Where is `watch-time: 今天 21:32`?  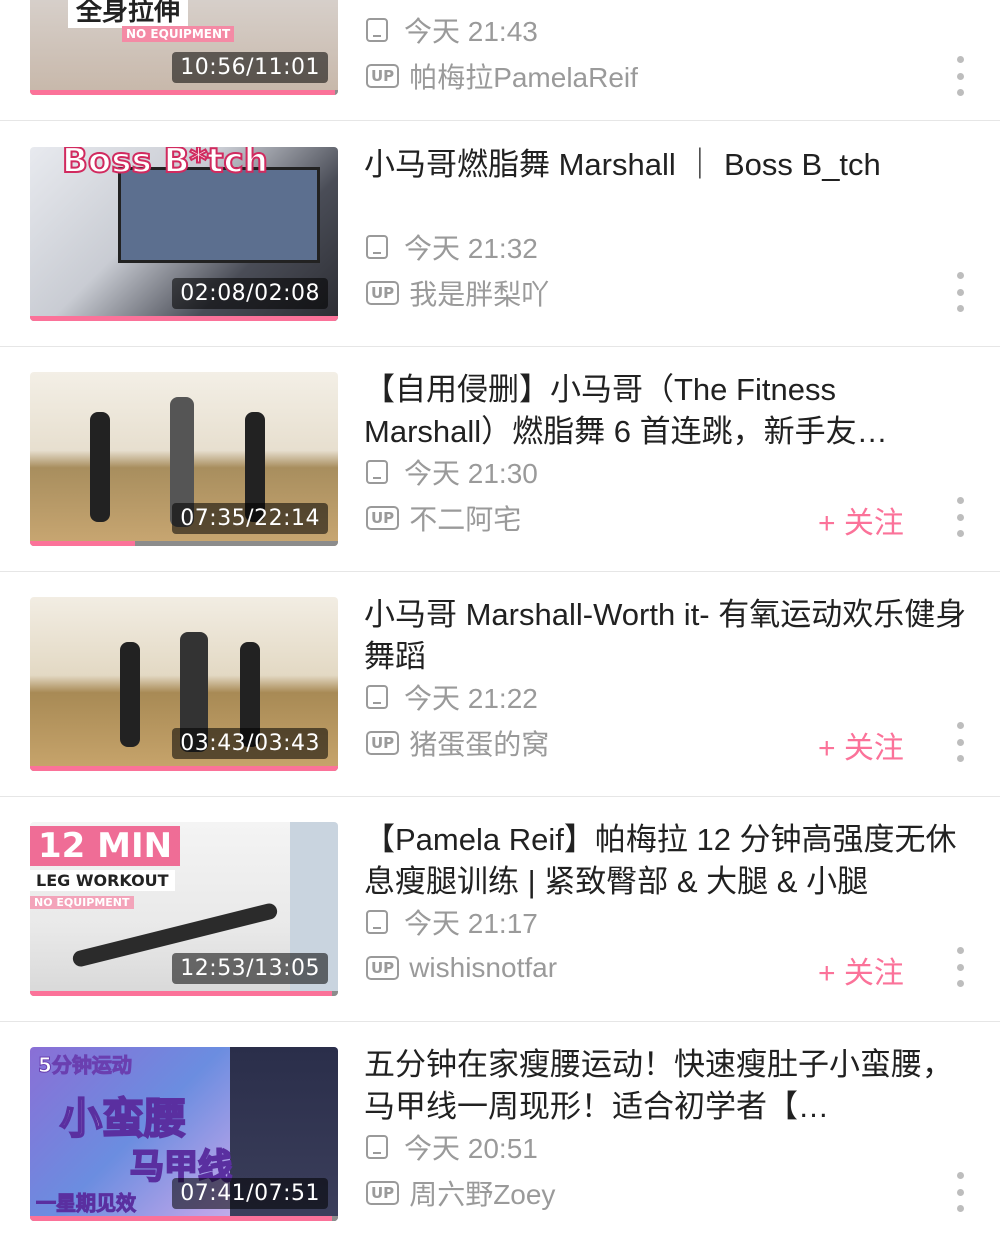 watch-time: 今天 21:32 is located at coordinates (452, 247).